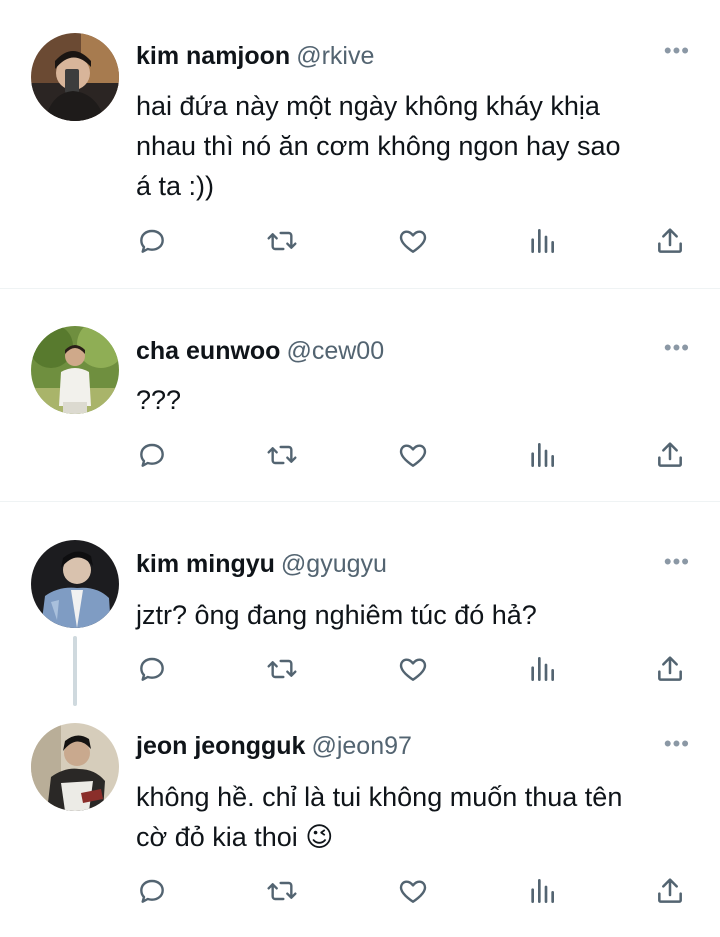  I want to click on display-name: cha eunwoo, so click(208, 351).